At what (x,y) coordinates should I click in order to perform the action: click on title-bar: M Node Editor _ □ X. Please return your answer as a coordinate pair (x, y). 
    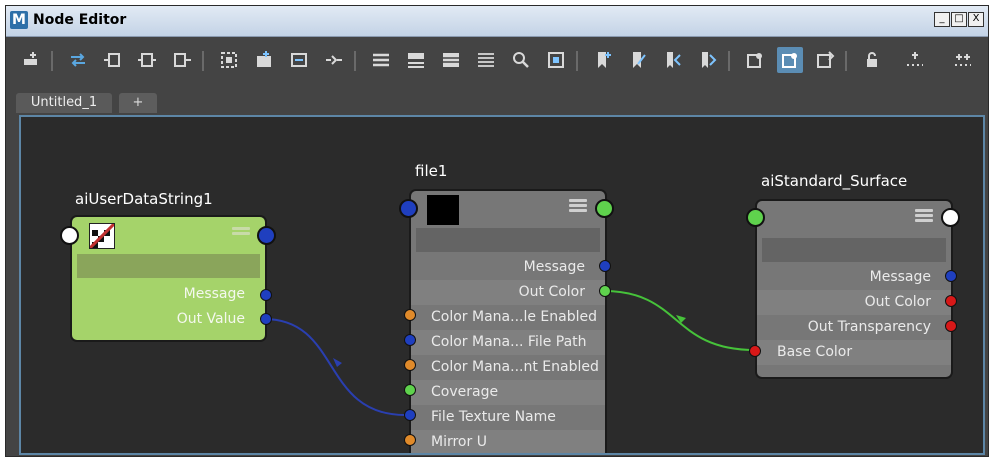
    Looking at the image, I should click on (497, 21).